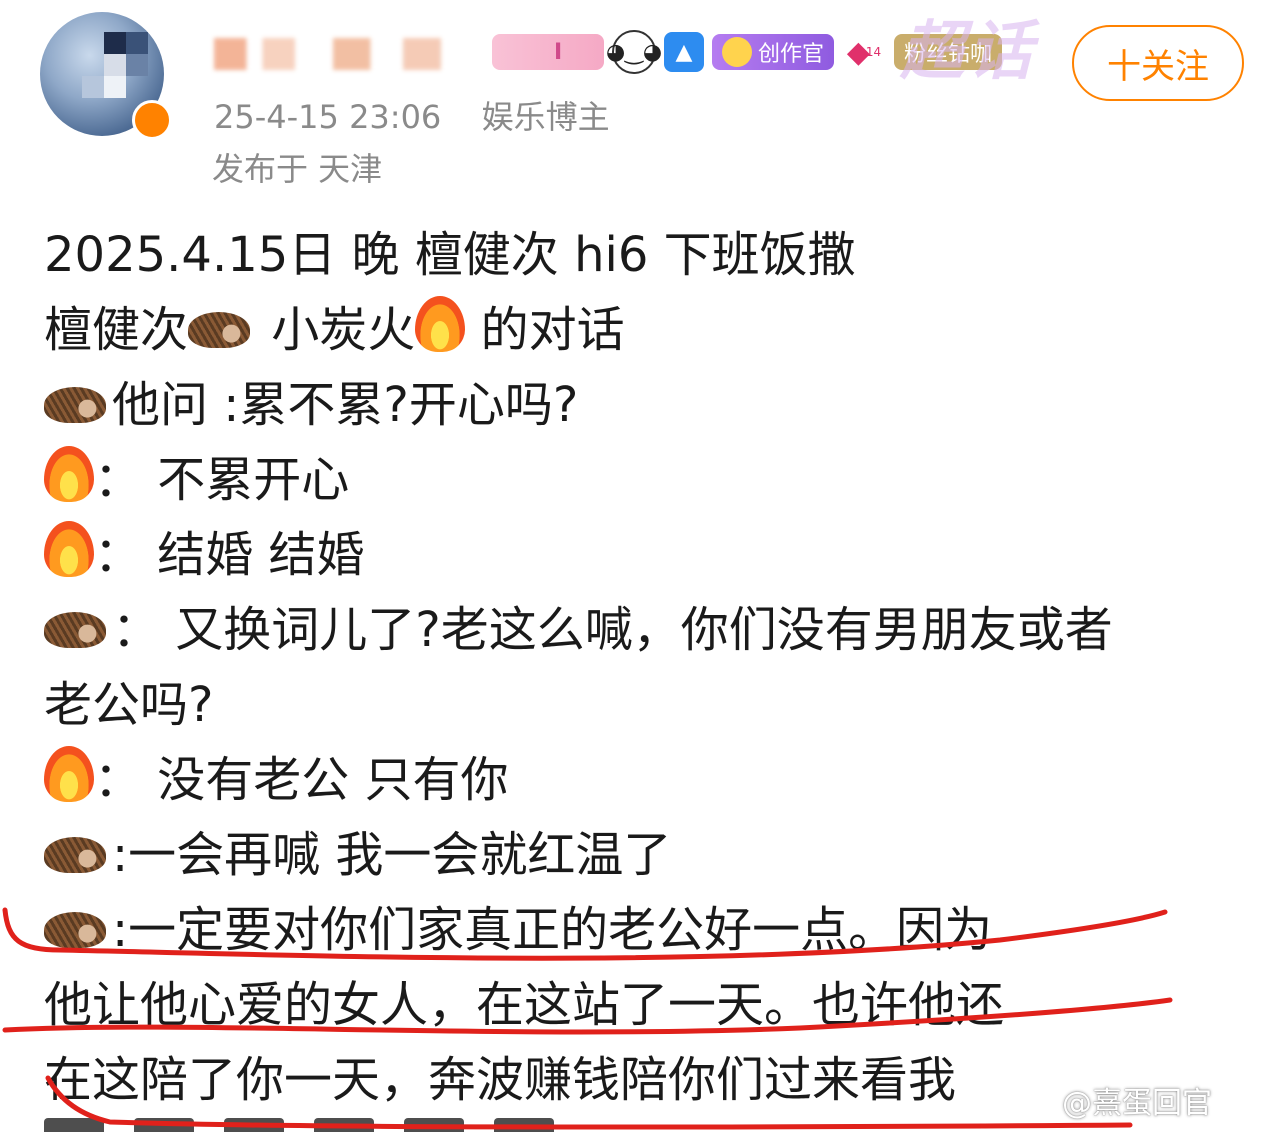  What do you see at coordinates (500, 1080) in the screenshot?
I see `post-line: 在这陪了你一天，奔波赚钱陪你们过来看我` at bounding box center [500, 1080].